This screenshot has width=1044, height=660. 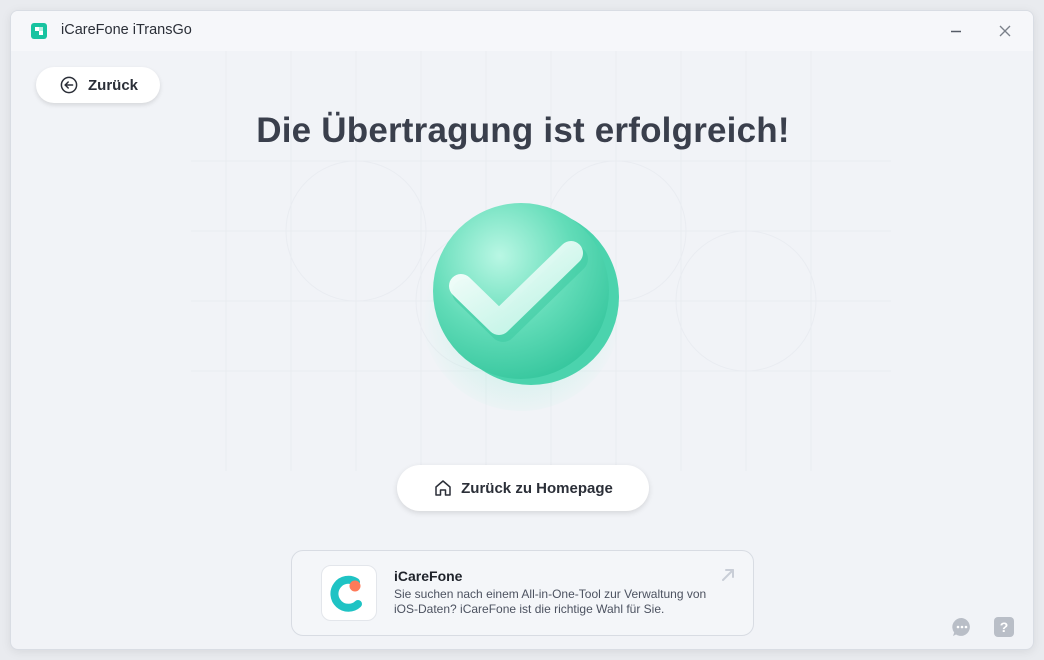 I want to click on chat-button, so click(x=962, y=627).